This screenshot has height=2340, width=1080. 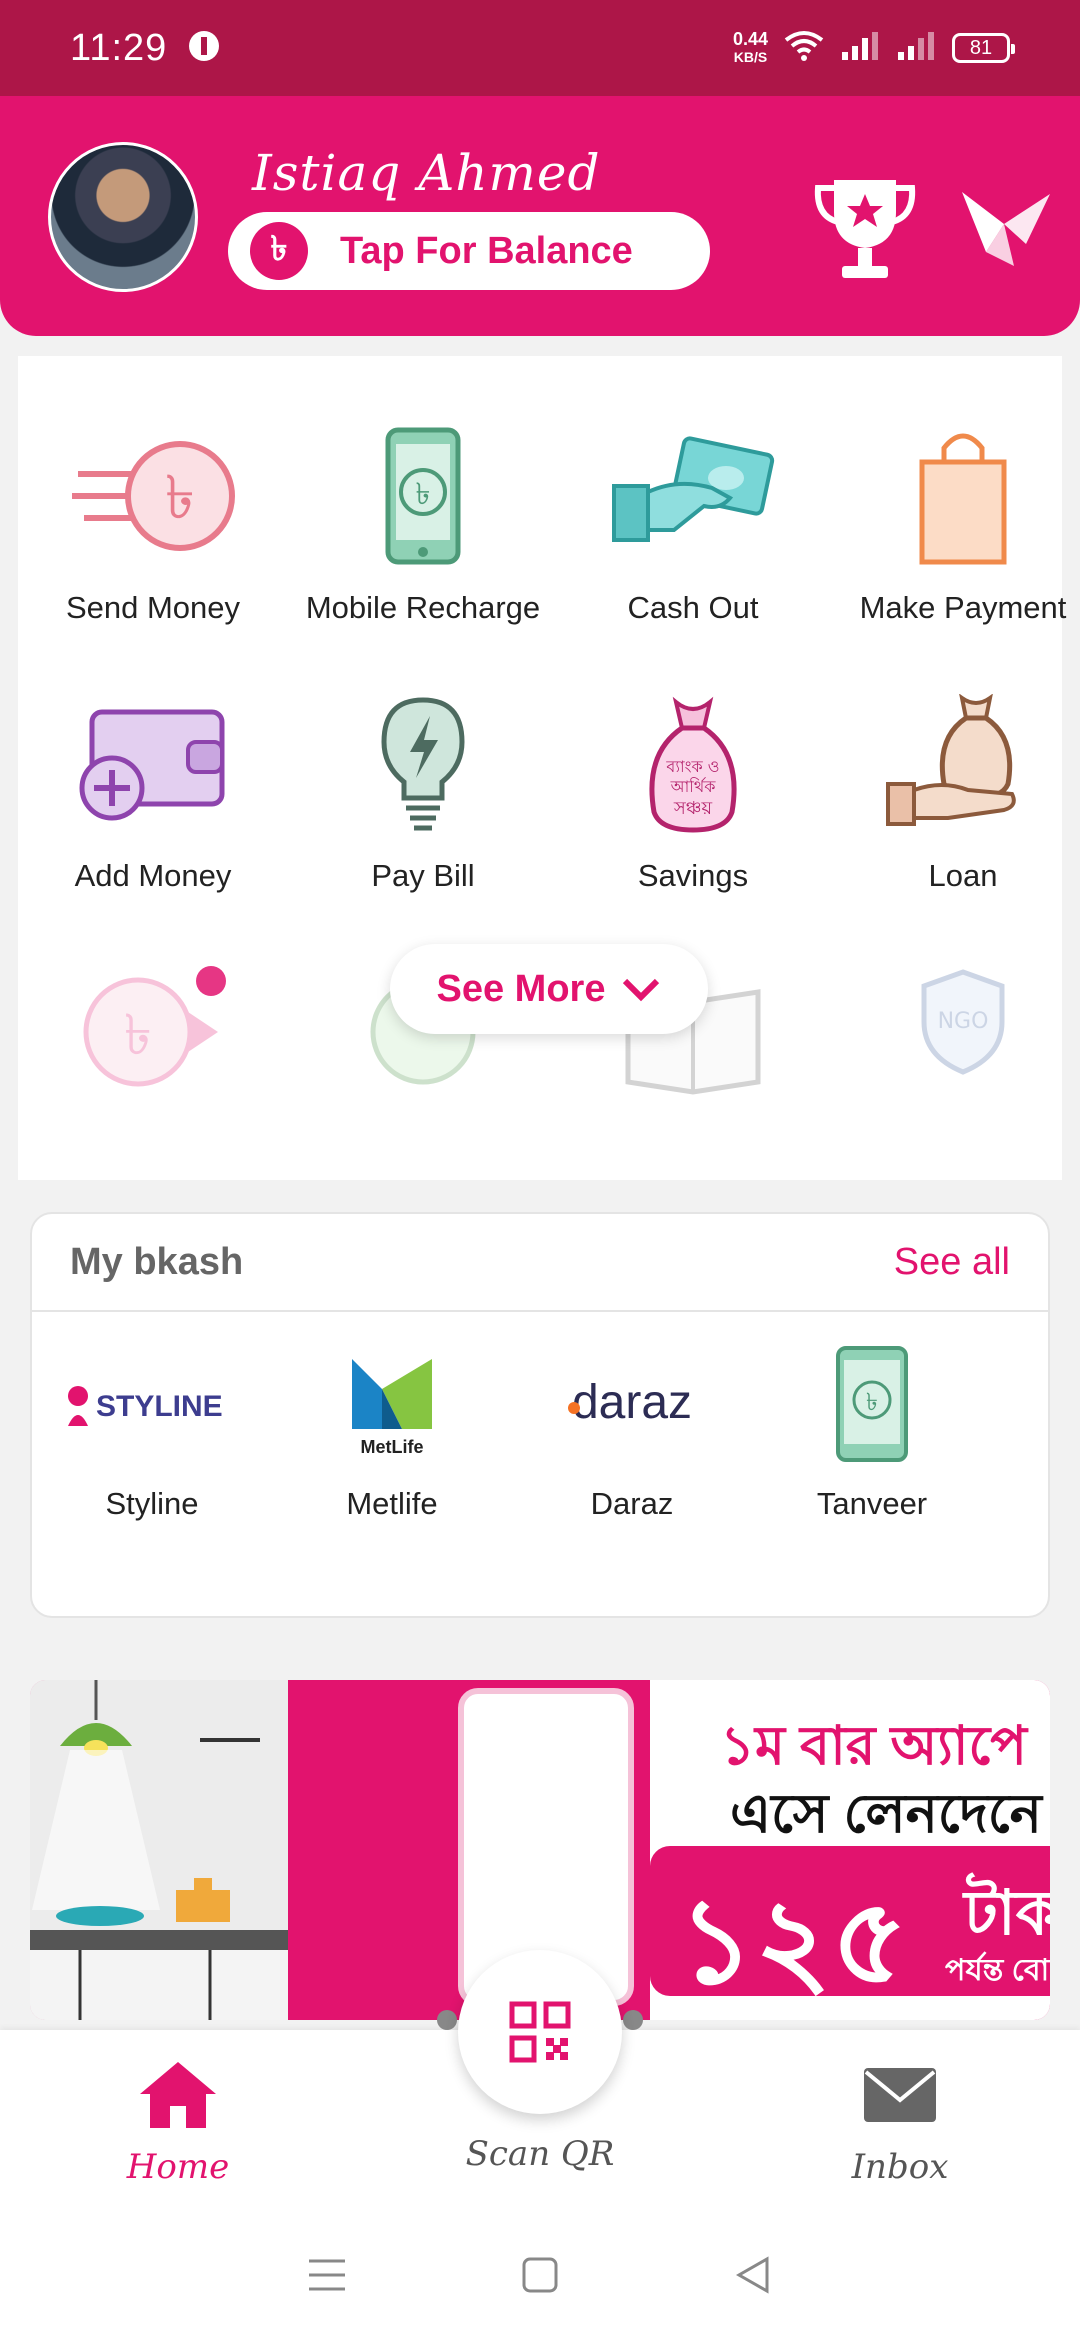 I want to click on my-bkash-header: My bkash See all, so click(x=540, y=1263).